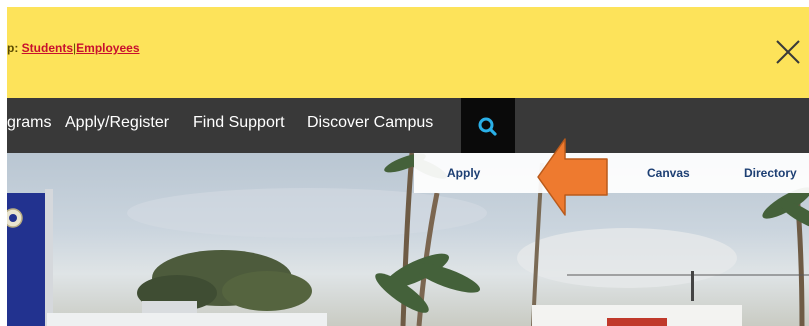 This screenshot has height=326, width=809. What do you see at coordinates (370, 123) in the screenshot?
I see `nav-item-discover-campus: Discover Campus` at bounding box center [370, 123].